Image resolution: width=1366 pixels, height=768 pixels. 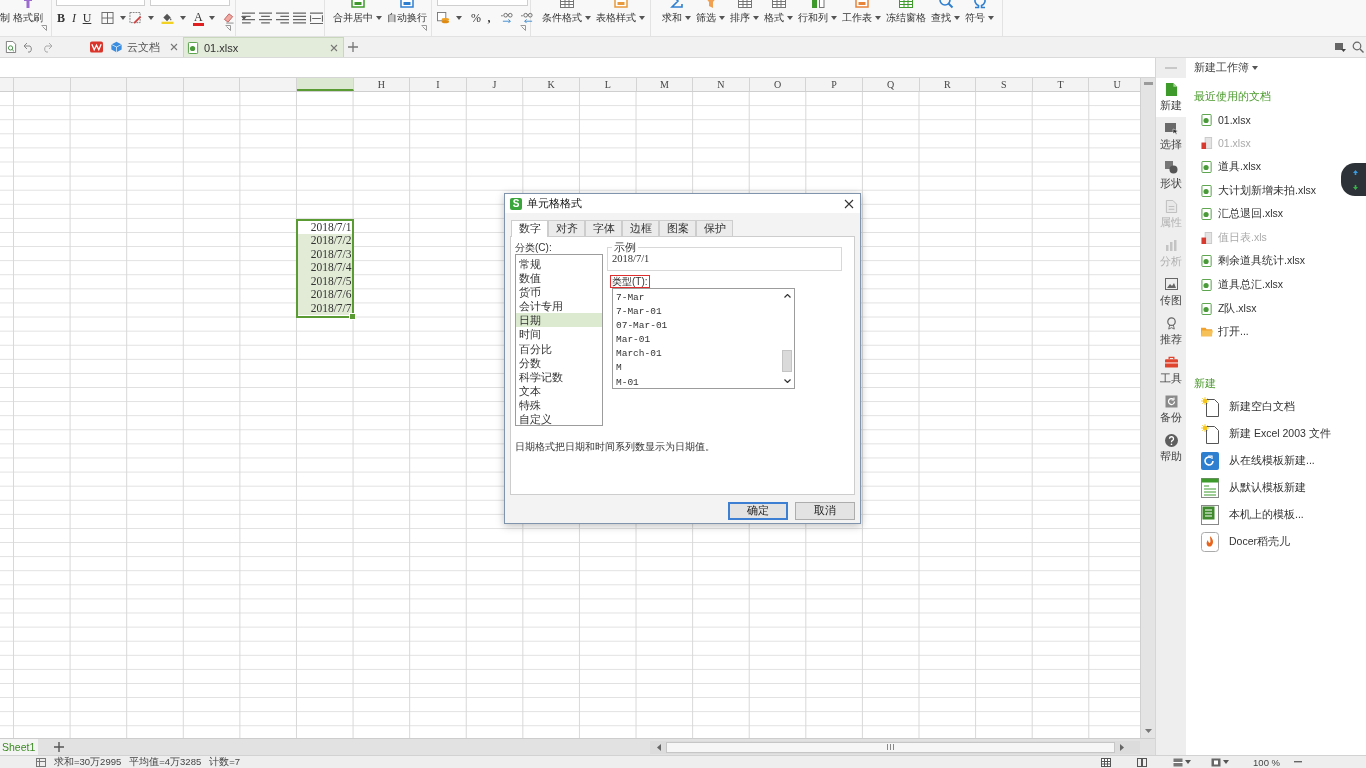 I want to click on new-document-link: 新建 Excel 2003 文件, so click(x=1262, y=434).